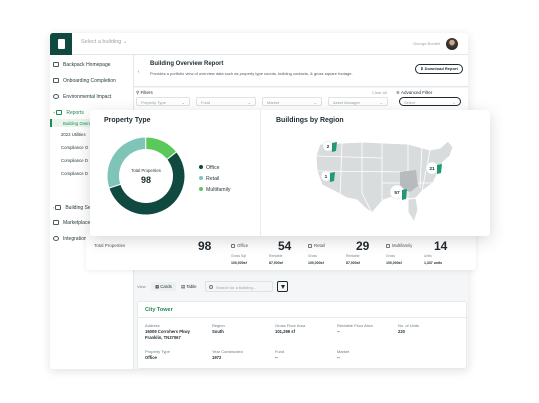 The width and height of the screenshot is (539, 403). What do you see at coordinates (417, 92) in the screenshot?
I see `advanced-filter-label: Advanced Filter` at bounding box center [417, 92].